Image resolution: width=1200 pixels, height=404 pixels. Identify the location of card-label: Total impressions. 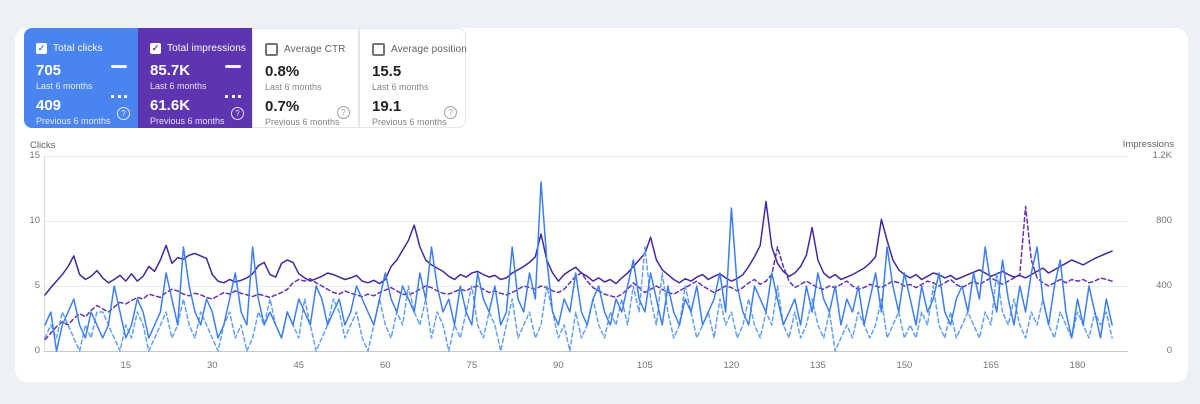
(206, 48).